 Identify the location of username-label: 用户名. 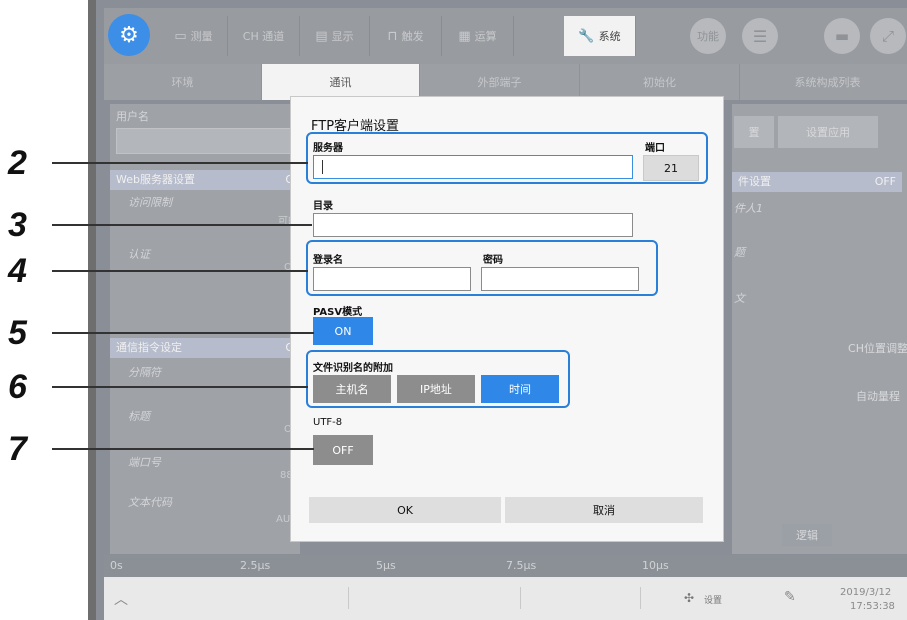
(132, 116).